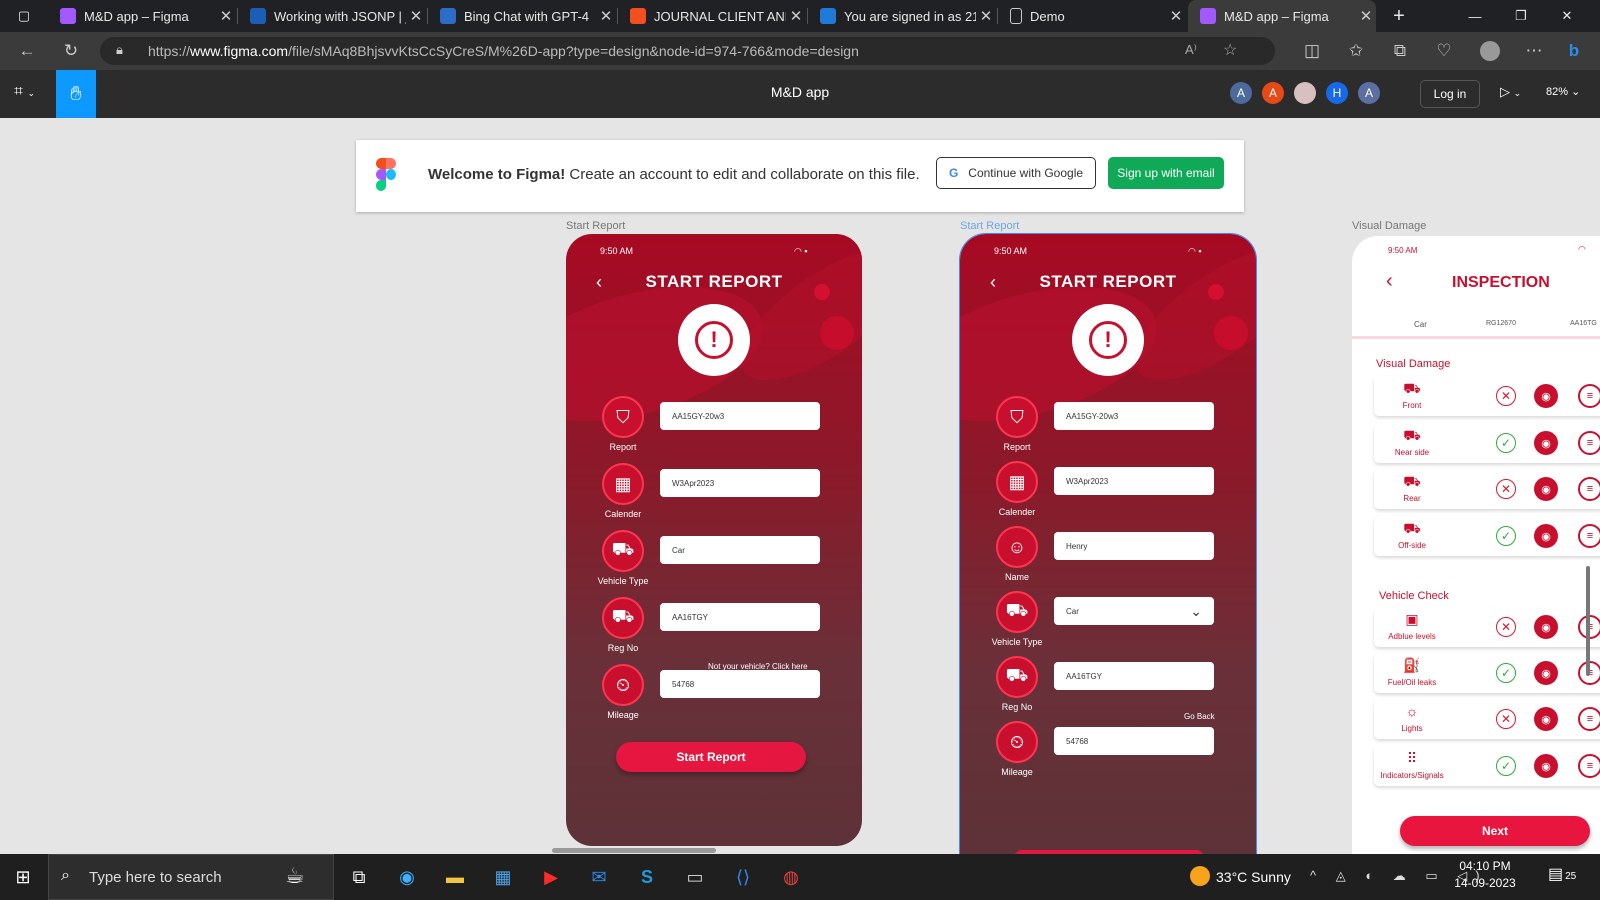 This screenshot has height=900, width=1600. What do you see at coordinates (1487, 489) in the screenshot?
I see `inspection-row: ⛟ Rear ✕ ◉ ≡` at bounding box center [1487, 489].